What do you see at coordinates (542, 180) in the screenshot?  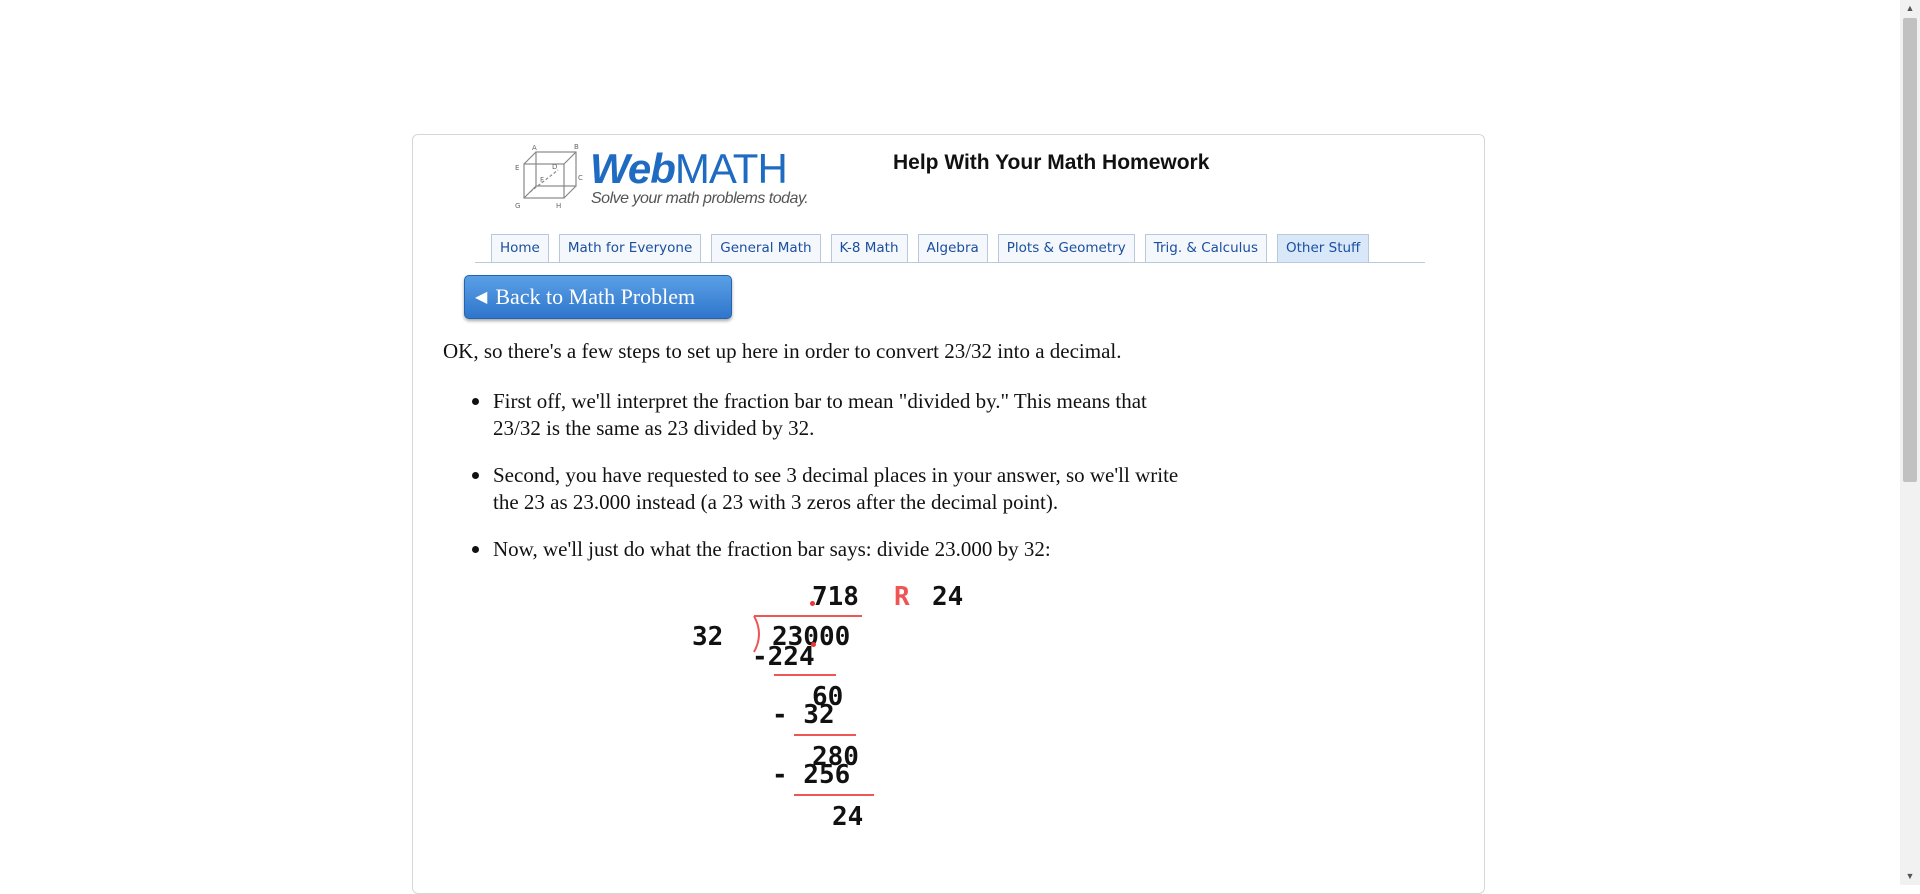 I see `cube-label: F` at bounding box center [542, 180].